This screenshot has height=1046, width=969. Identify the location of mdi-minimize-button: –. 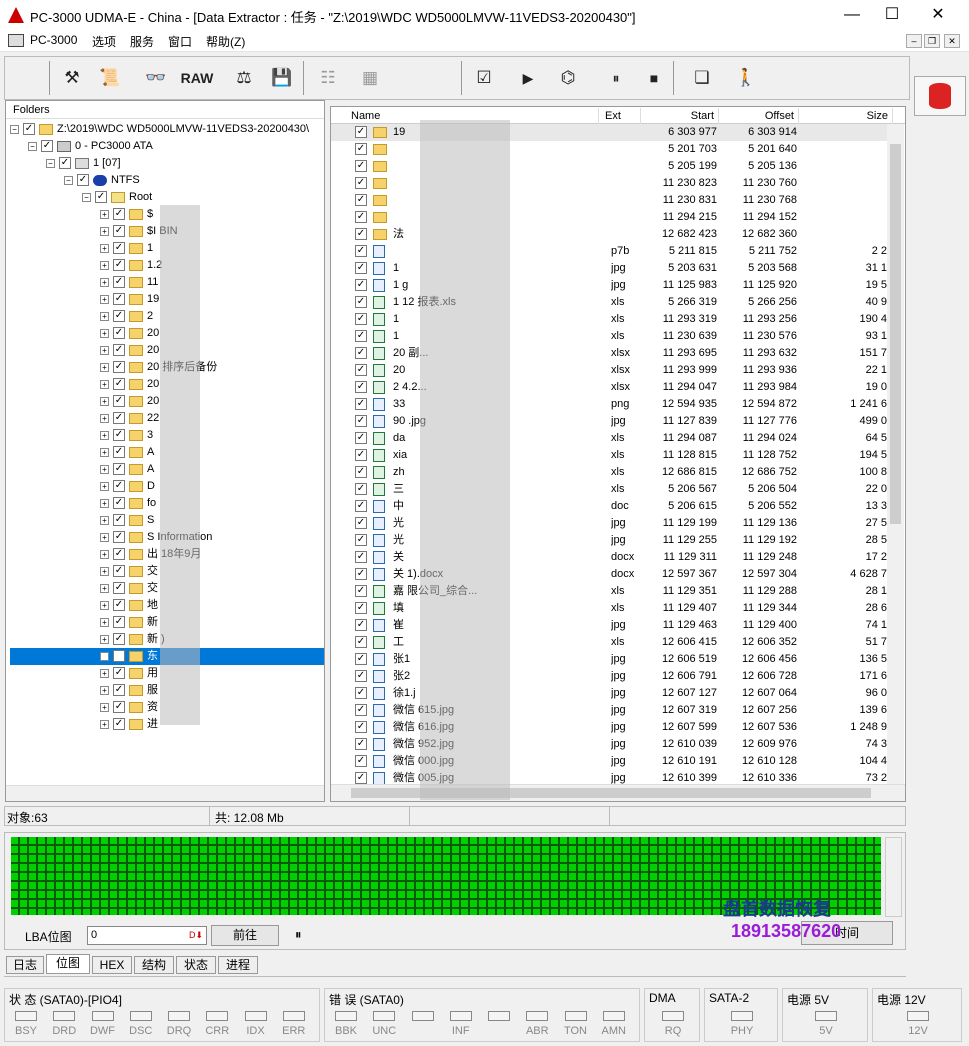
(914, 41).